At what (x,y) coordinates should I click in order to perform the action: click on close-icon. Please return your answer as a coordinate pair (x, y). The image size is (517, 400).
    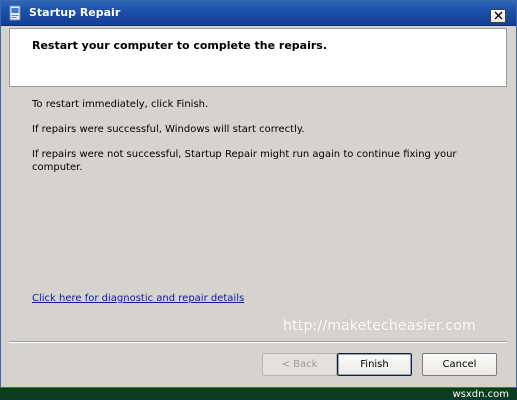
    Looking at the image, I should click on (498, 16).